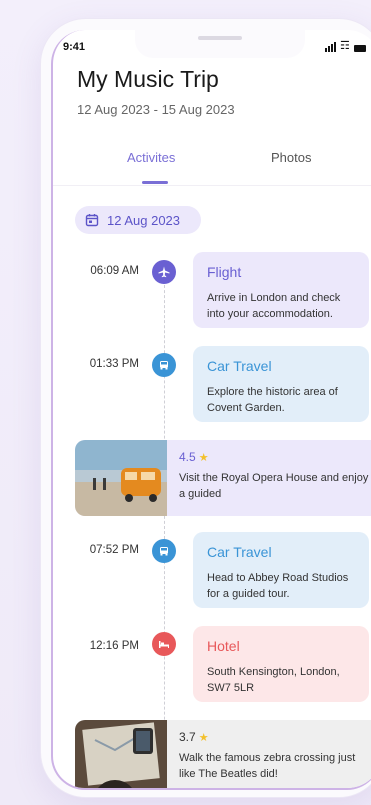 The width and height of the screenshot is (371, 805). What do you see at coordinates (92, 220) in the screenshot?
I see `calendar-icon` at bounding box center [92, 220].